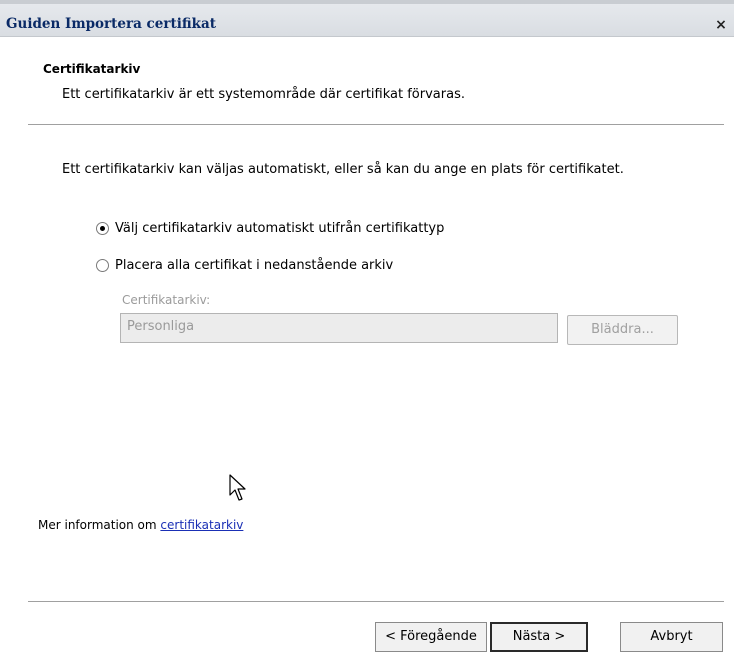  What do you see at coordinates (92, 69) in the screenshot?
I see `page-title: Certifikatarkiv` at bounding box center [92, 69].